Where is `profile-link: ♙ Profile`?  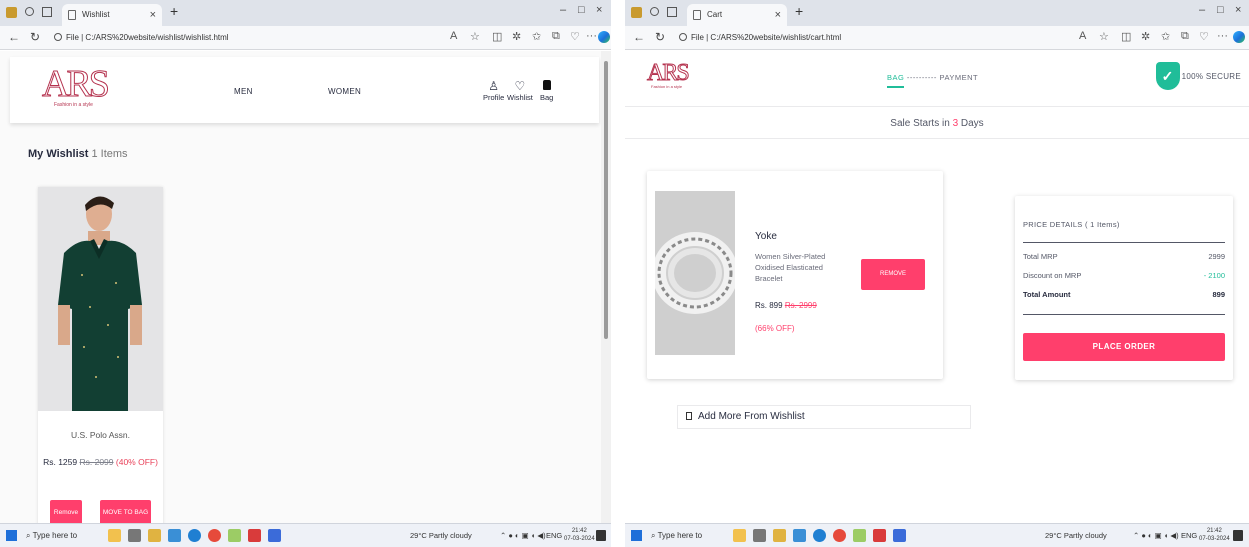
profile-link: ♙ Profile is located at coordinates (493, 90).